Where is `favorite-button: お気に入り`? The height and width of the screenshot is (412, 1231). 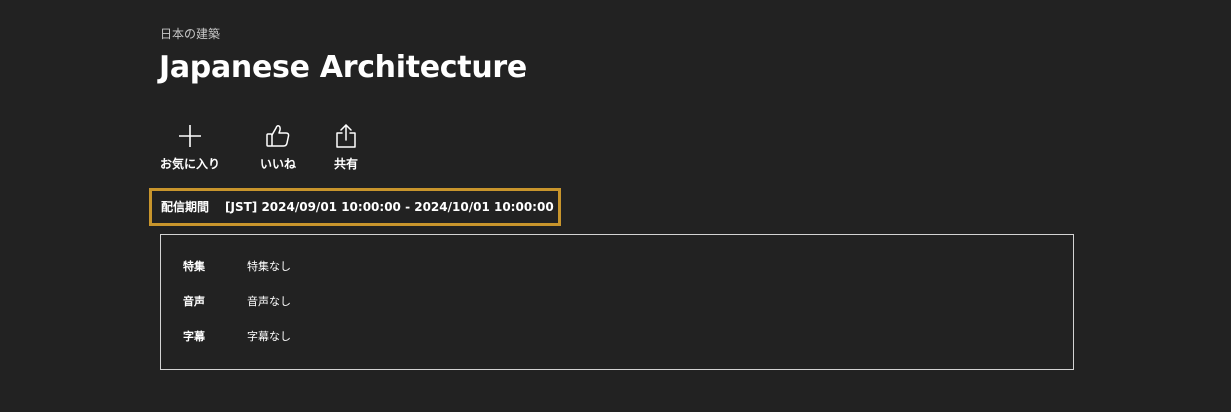 favorite-button: お気に入り is located at coordinates (190, 150).